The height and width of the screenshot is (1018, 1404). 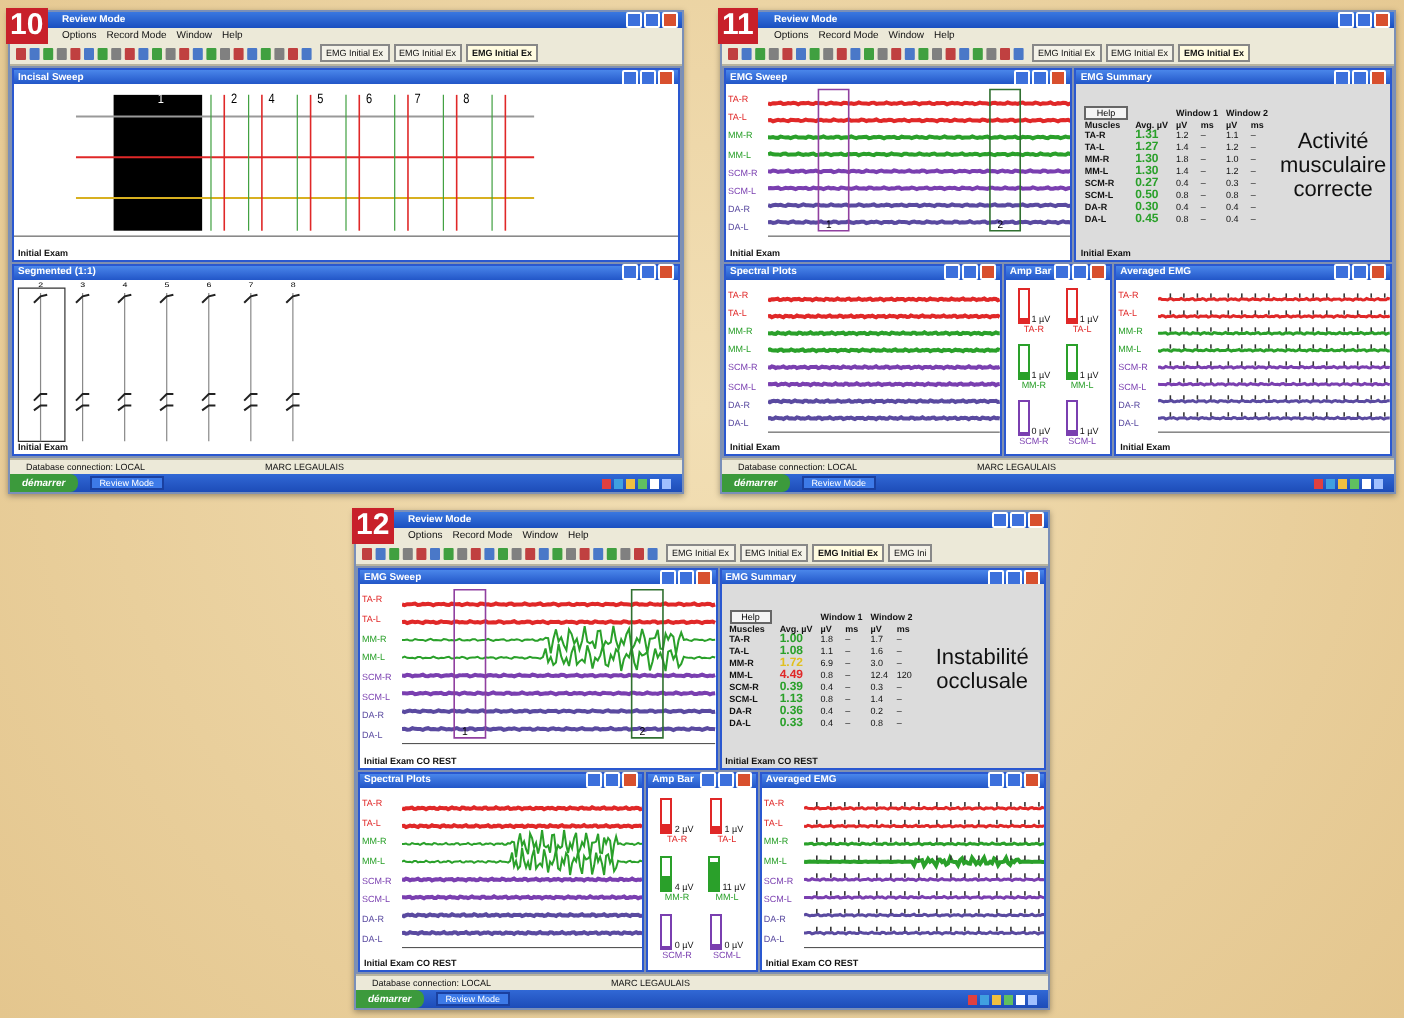 What do you see at coordinates (158, 162) in the screenshot?
I see `selected-segment-block` at bounding box center [158, 162].